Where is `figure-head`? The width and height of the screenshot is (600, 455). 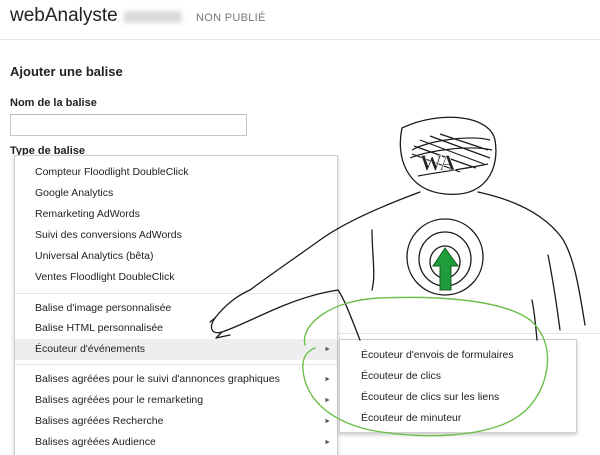
figure-head is located at coordinates (448, 155).